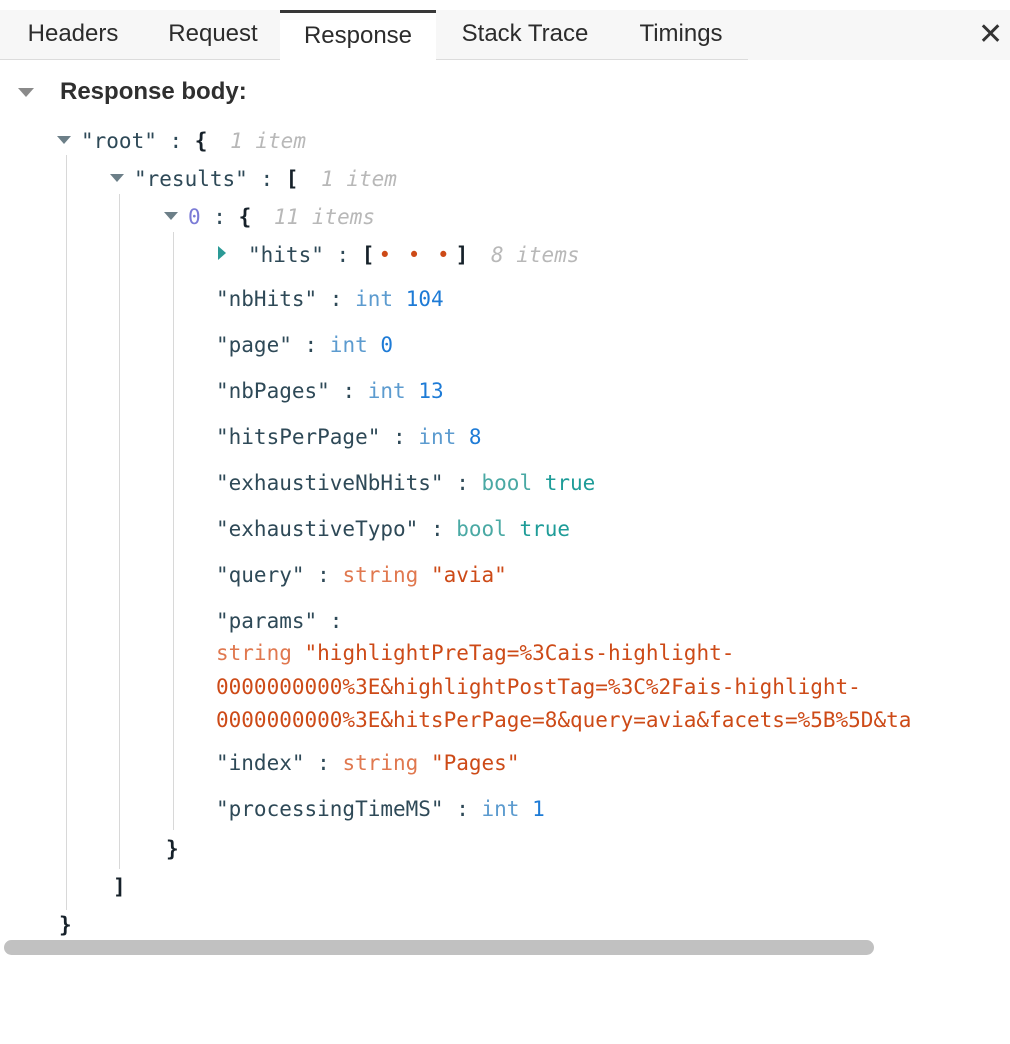 This screenshot has height=1044, width=1010. What do you see at coordinates (260, 575) in the screenshot?
I see `field-key: "query"` at bounding box center [260, 575].